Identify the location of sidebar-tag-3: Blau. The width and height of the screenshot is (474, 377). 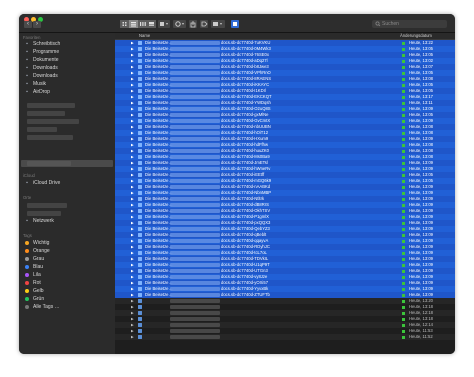
(33, 267).